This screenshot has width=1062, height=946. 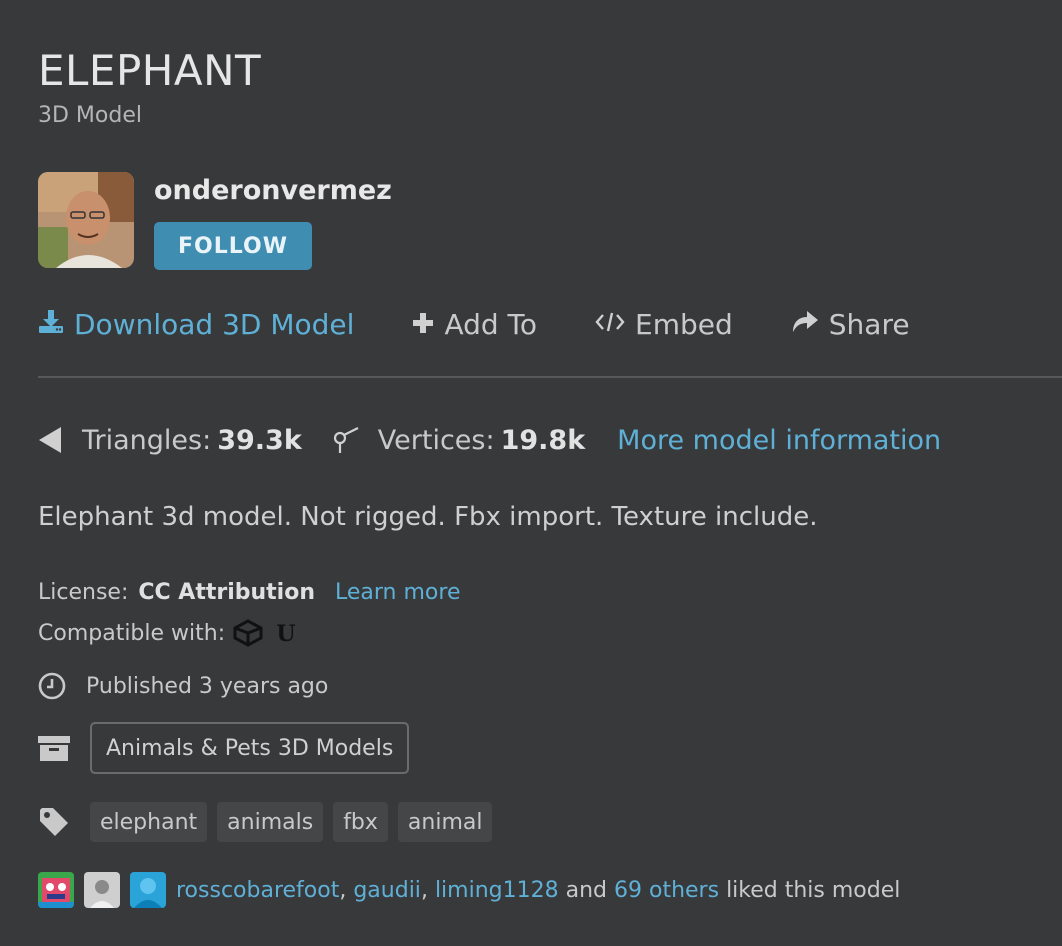 I want to click on tags-row: elephant animals fbx animal, so click(x=270, y=822).